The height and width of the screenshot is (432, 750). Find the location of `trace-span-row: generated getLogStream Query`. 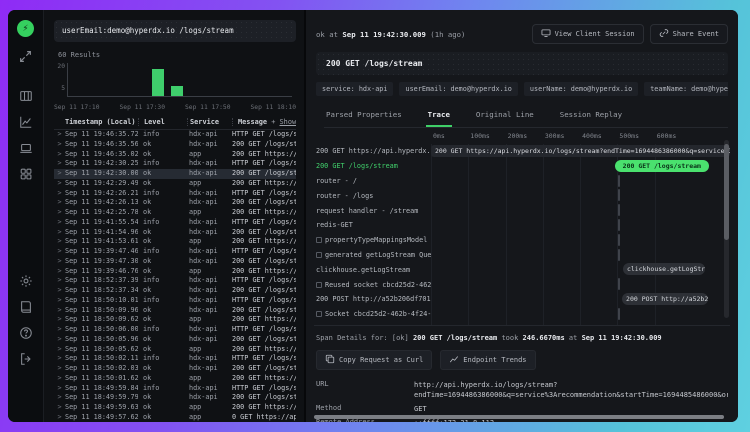

trace-span-row: generated getLogStream Query is located at coordinates (522, 255).